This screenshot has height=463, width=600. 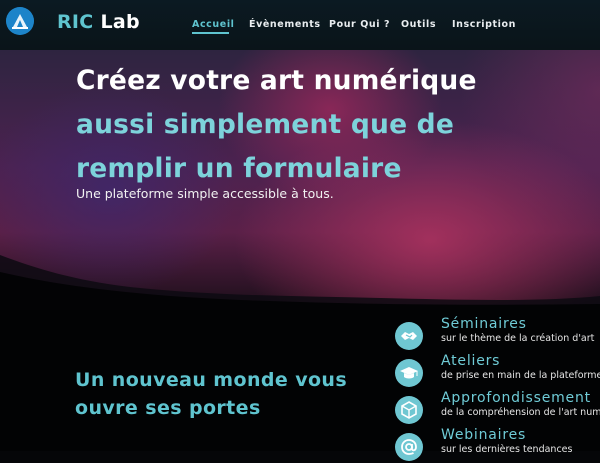 What do you see at coordinates (239, 168) in the screenshot?
I see `hero-title-line-3: remplir un formulaire` at bounding box center [239, 168].